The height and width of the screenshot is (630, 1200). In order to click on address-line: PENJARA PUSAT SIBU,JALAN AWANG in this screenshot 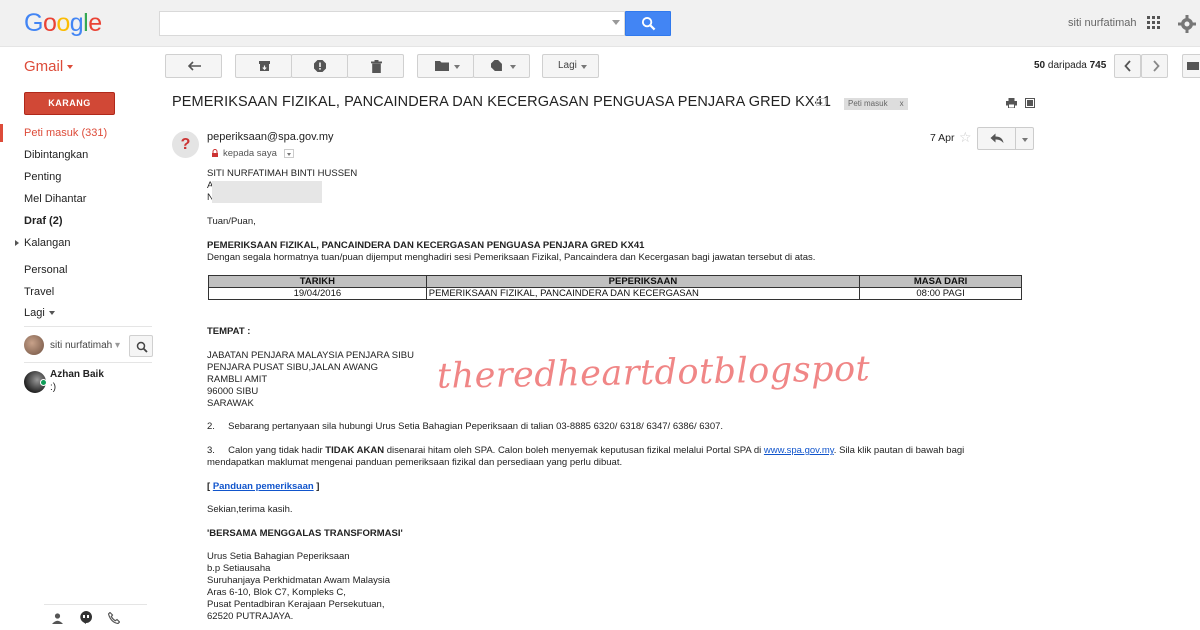, I will do `click(293, 367)`.